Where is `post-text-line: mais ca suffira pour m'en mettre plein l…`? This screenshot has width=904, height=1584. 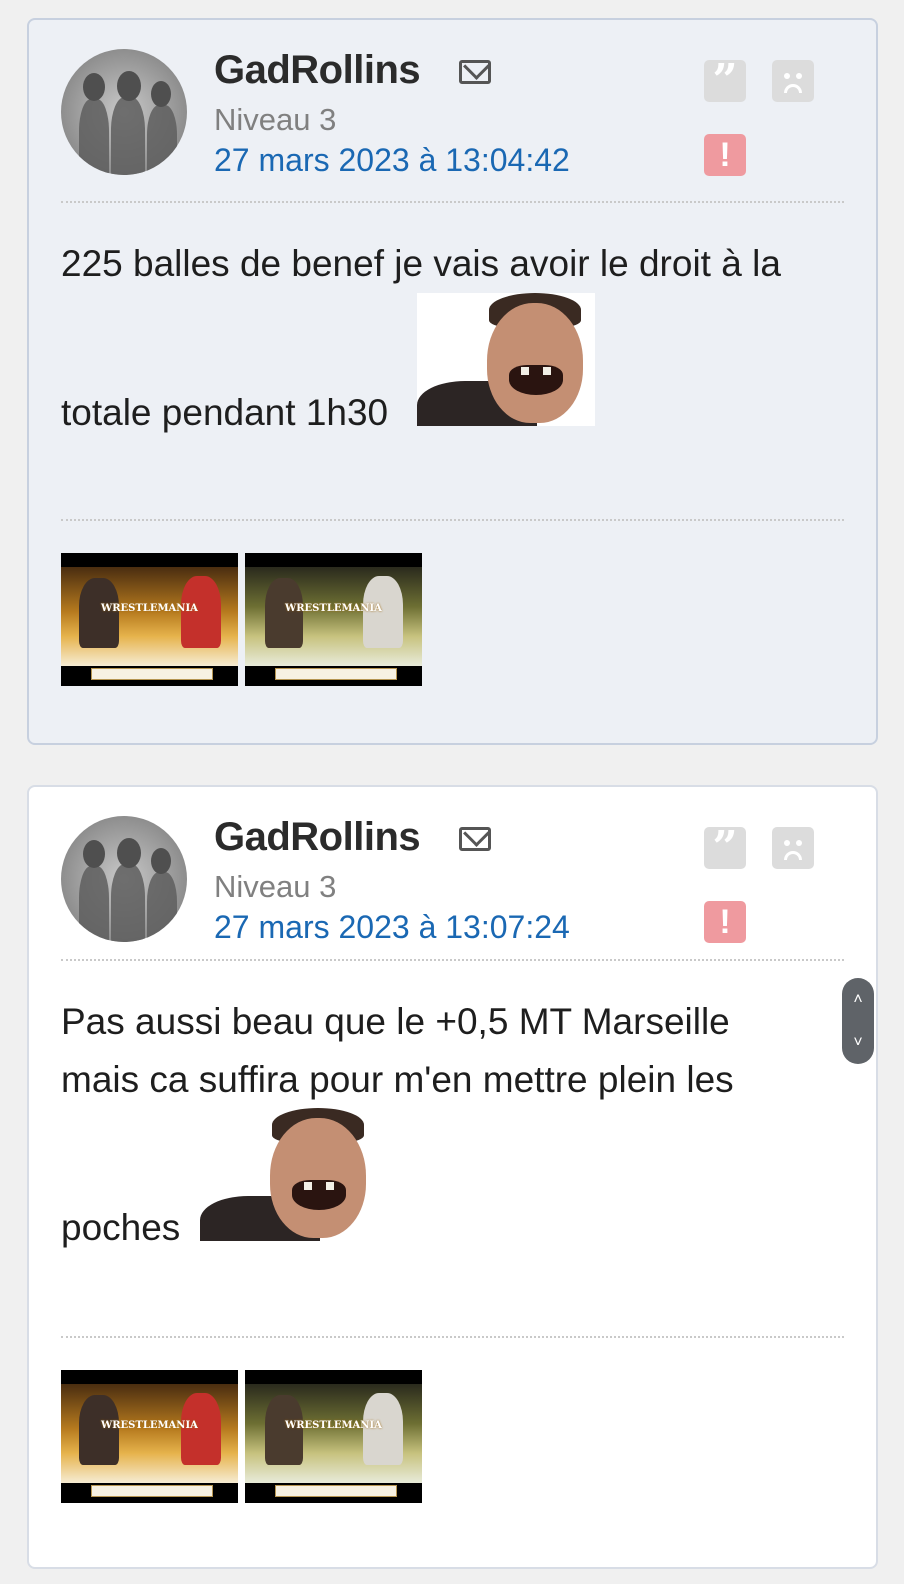 post-text-line: mais ca suffira pour m'en mettre plein l… is located at coordinates (397, 1079).